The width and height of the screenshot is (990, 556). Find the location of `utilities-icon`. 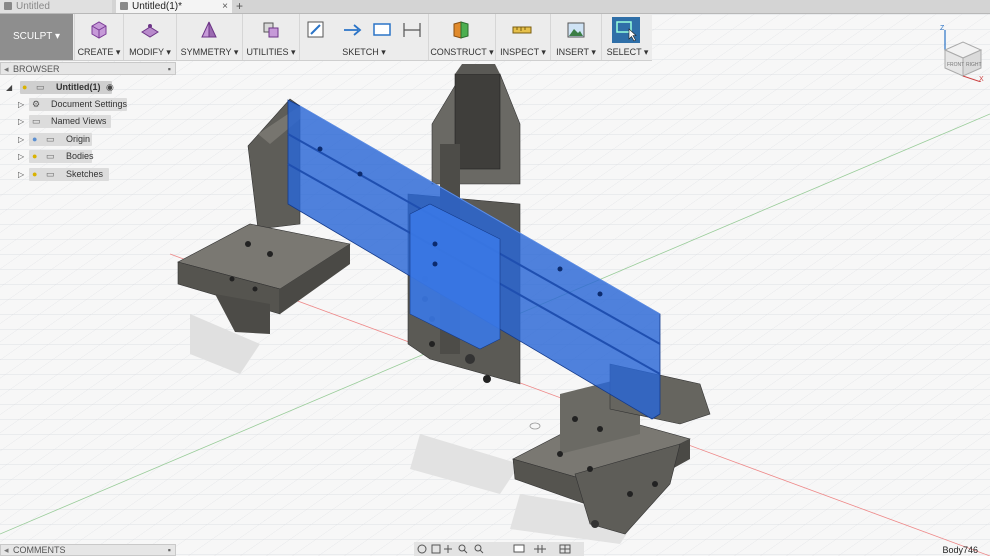

utilities-icon is located at coordinates (271, 30).